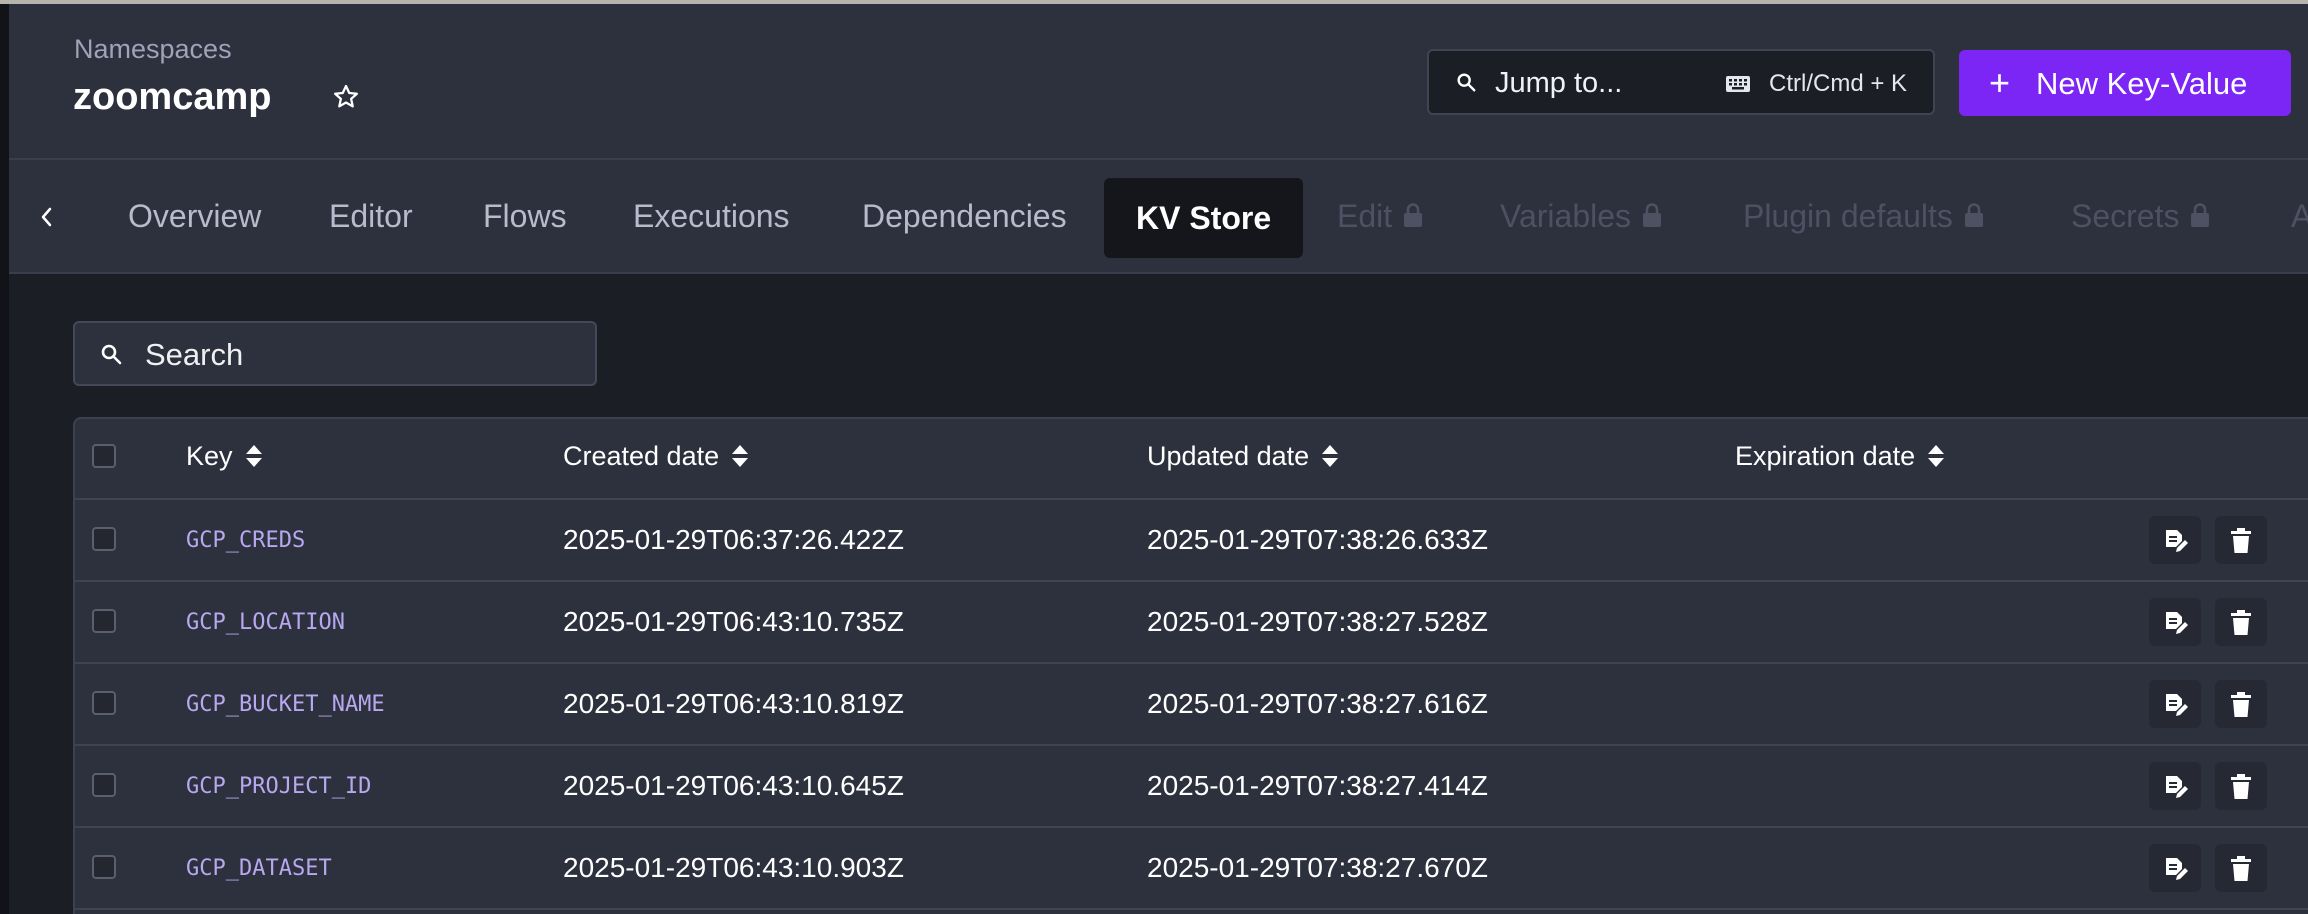 The width and height of the screenshot is (2308, 914). Describe the element at coordinates (194, 354) in the screenshot. I see `search-placeholder: Search` at that location.